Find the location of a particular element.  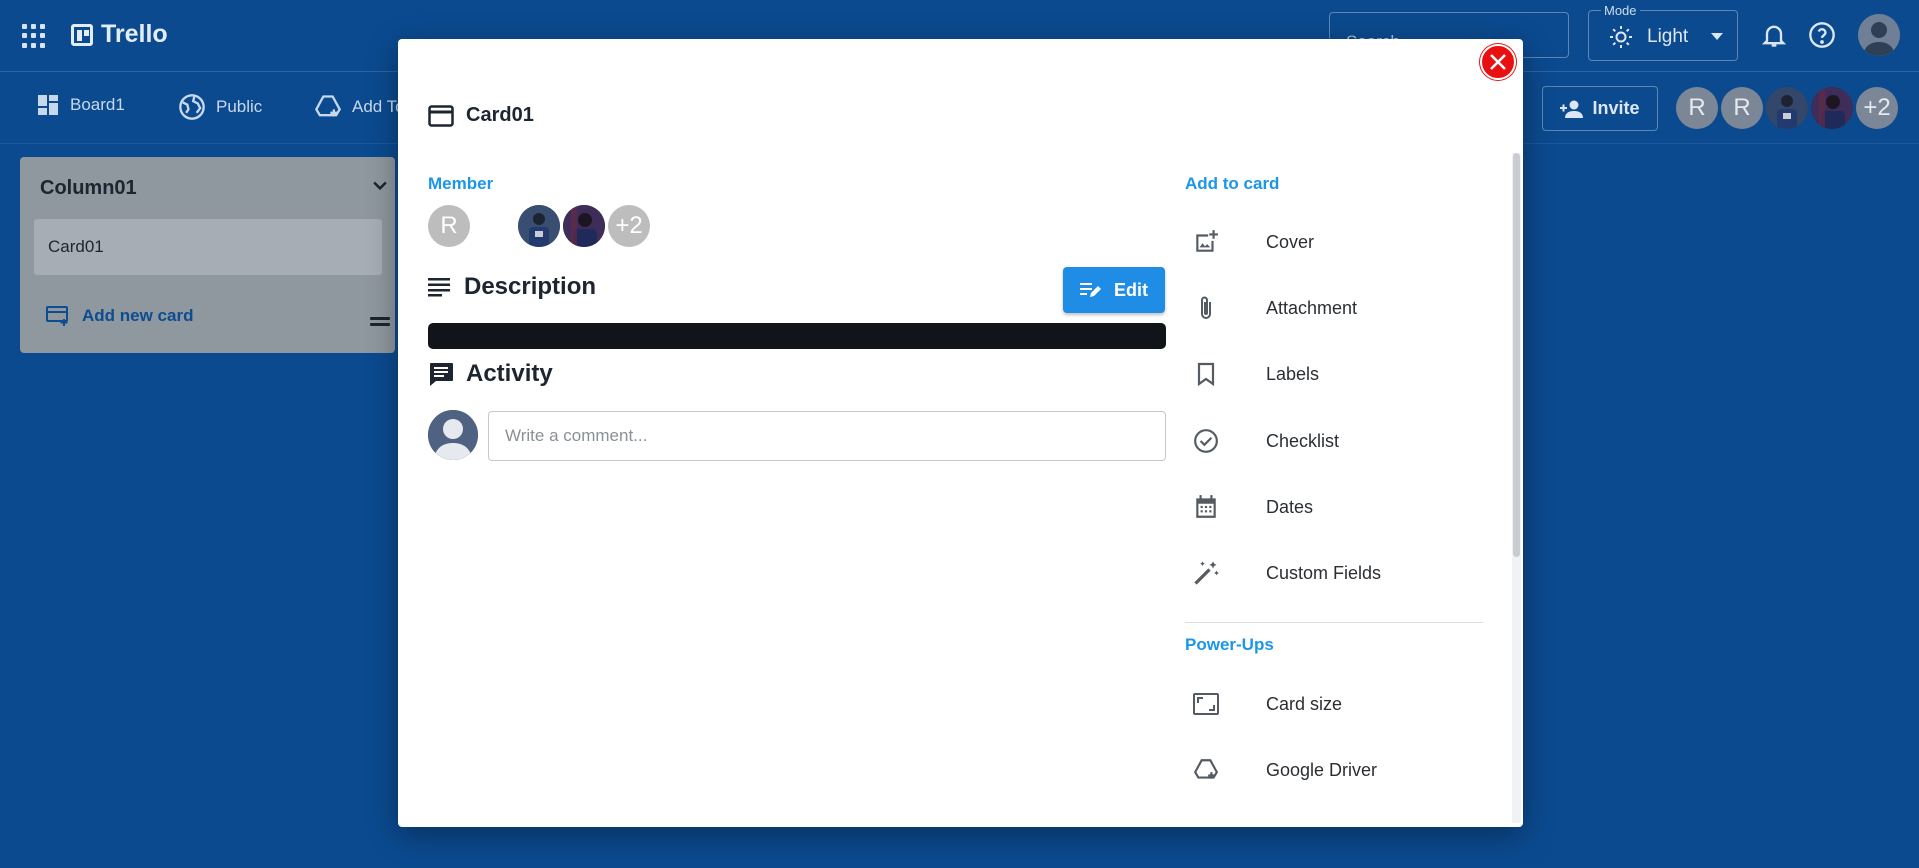

sun-icon is located at coordinates (1621, 37).